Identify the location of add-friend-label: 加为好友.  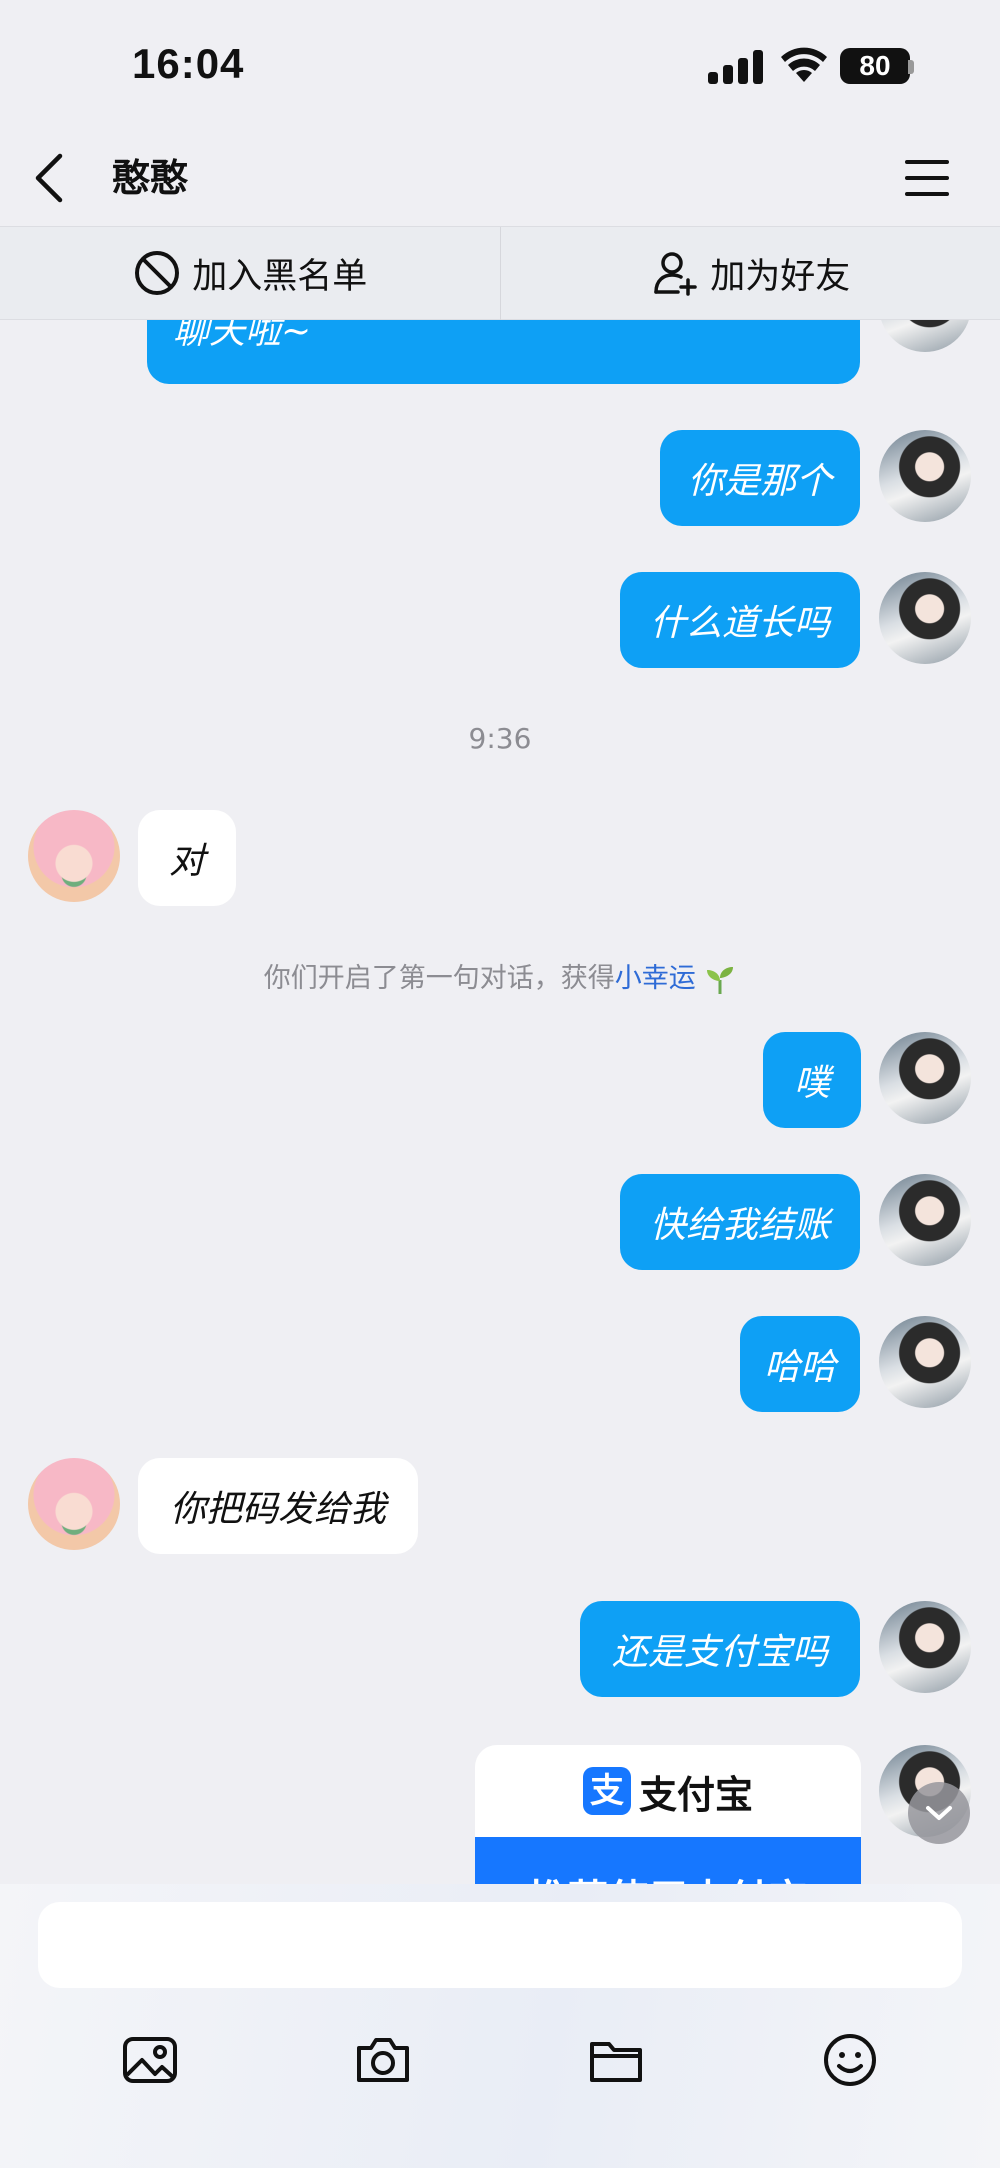
(780, 276).